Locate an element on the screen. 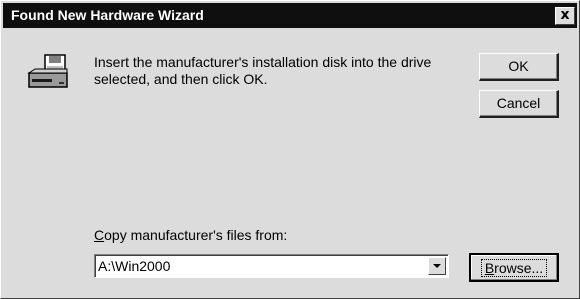 This screenshot has width=580, height=299. ok-button: OK is located at coordinates (519, 67).